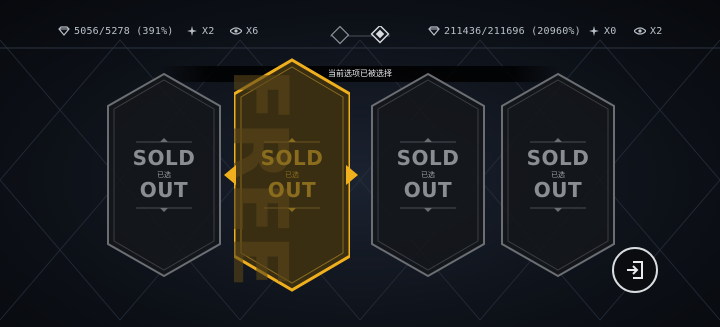 Image resolution: width=720 pixels, height=327 pixels. Describe the element at coordinates (352, 175) in the screenshot. I see `selection-arrow-right-icon` at that location.